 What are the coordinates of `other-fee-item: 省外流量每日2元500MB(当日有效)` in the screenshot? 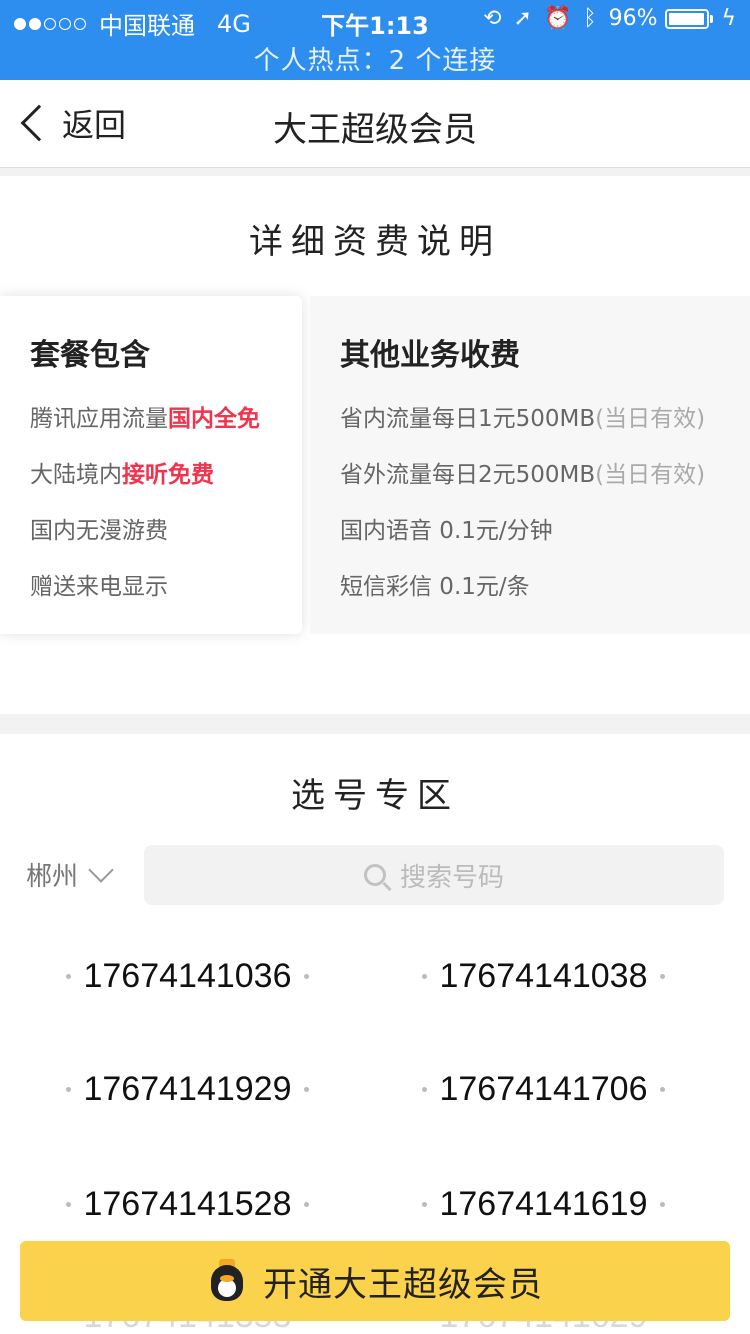 It's located at (545, 482).